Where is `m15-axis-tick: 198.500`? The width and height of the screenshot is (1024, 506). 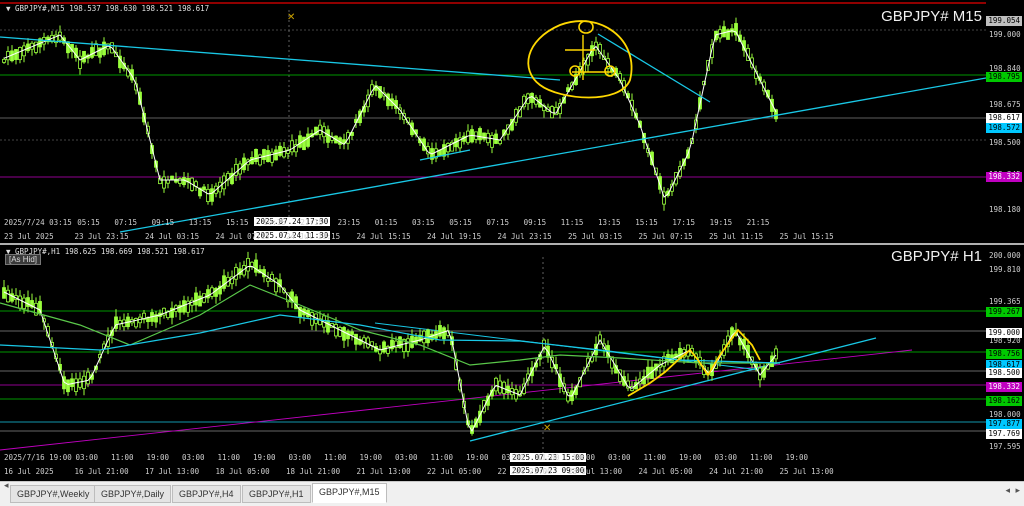
m15-axis-tick: 198.500 is located at coordinates (1005, 142).